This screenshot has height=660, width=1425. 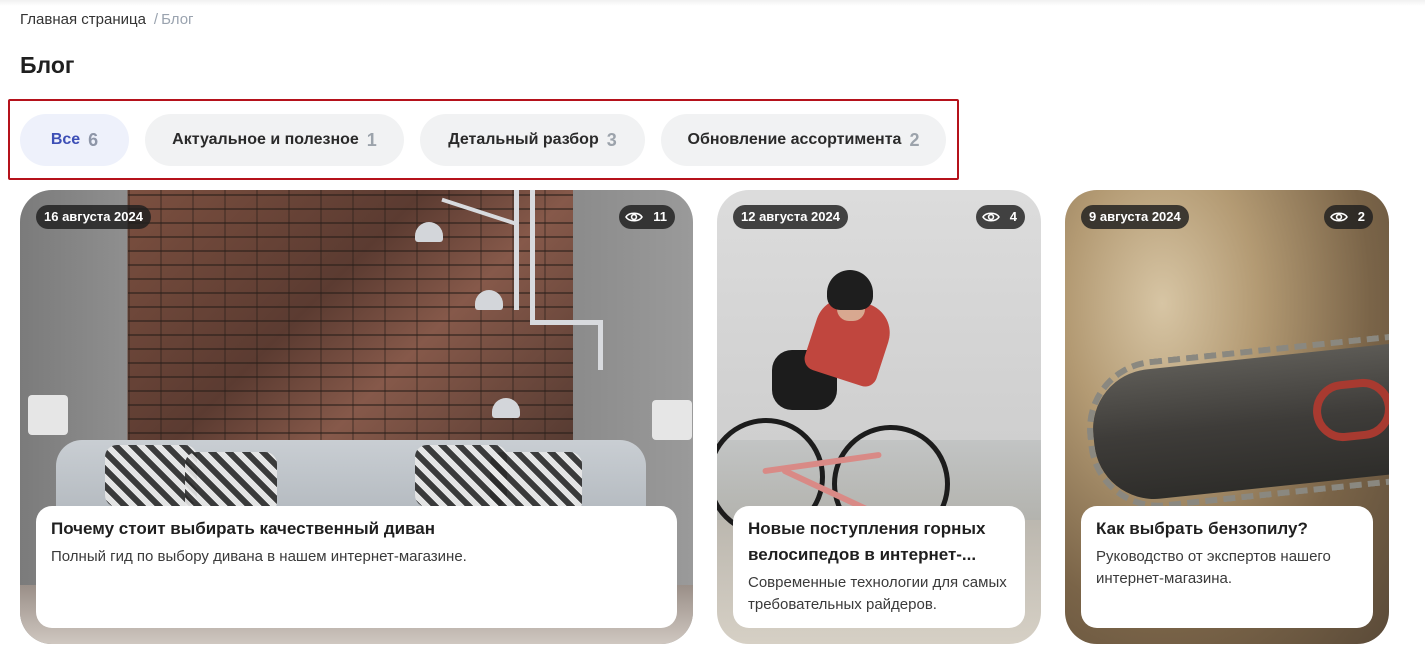 What do you see at coordinates (1135, 217) in the screenshot?
I see `date-badge: 9 августа 2024` at bounding box center [1135, 217].